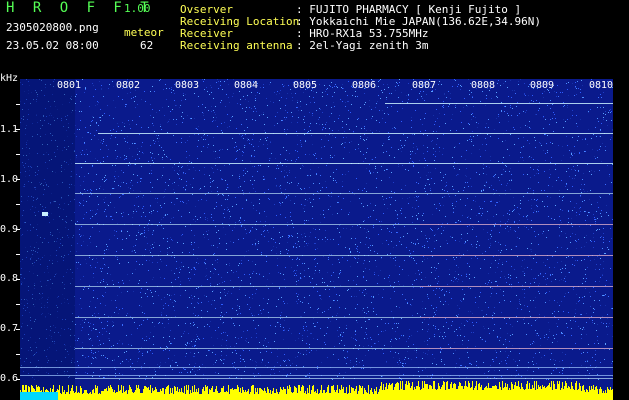  What do you see at coordinates (9, 129) in the screenshot?
I see `y-tick-label: 1.1` at bounding box center [9, 129].